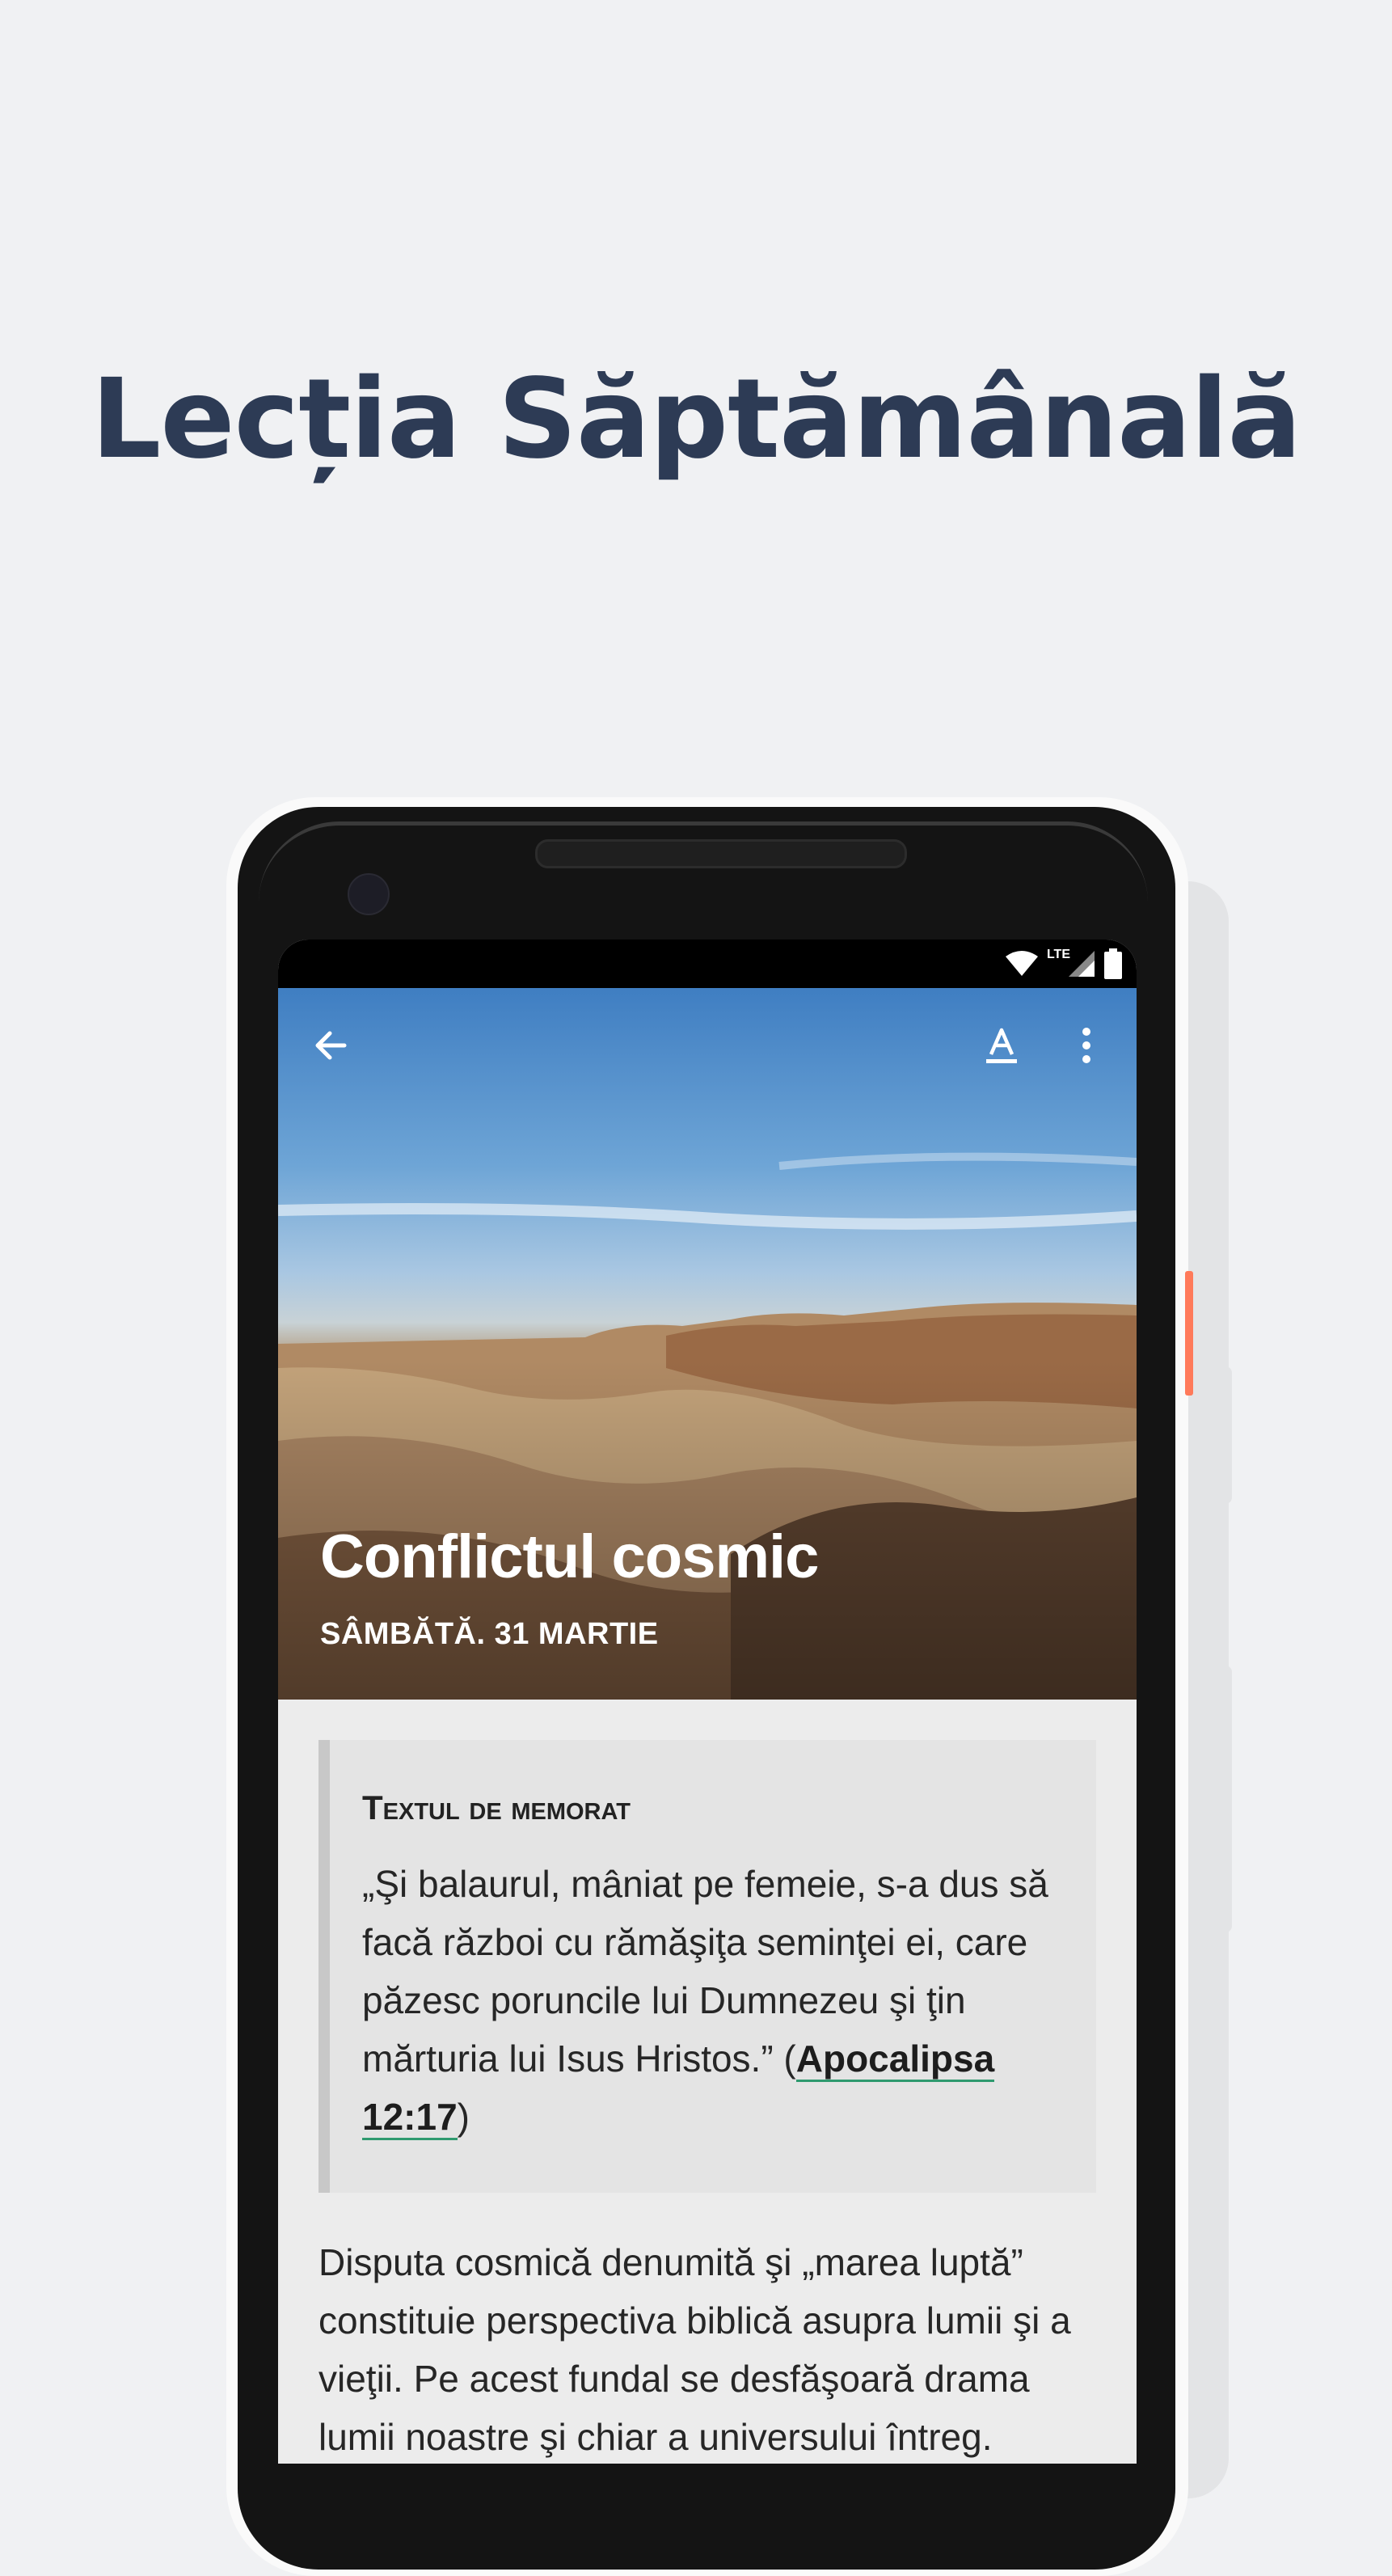 Image resolution: width=1392 pixels, height=2576 pixels. I want to click on text-format-icon, so click(1001, 1045).